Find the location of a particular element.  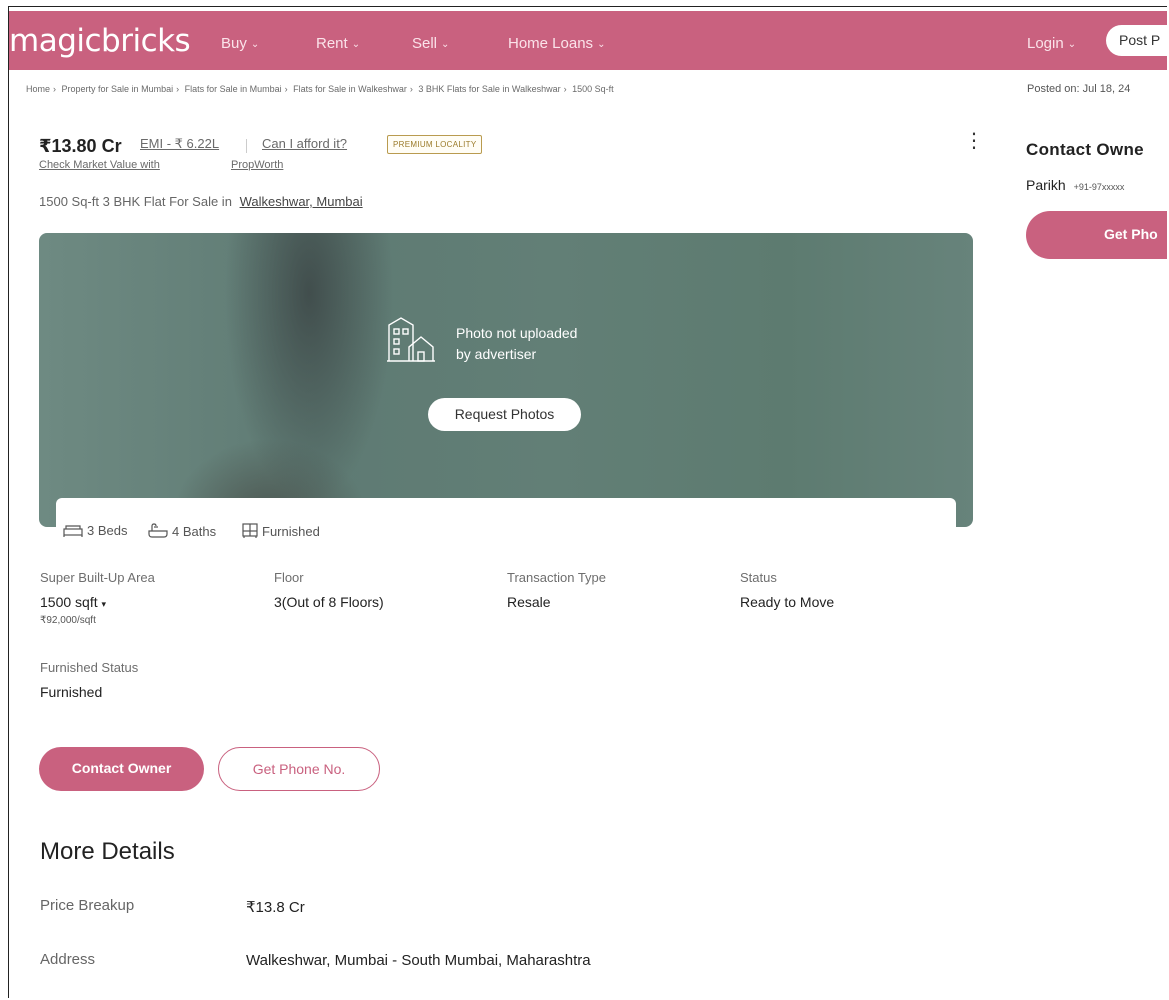

request-photos-button: Request Photos is located at coordinates (504, 414).